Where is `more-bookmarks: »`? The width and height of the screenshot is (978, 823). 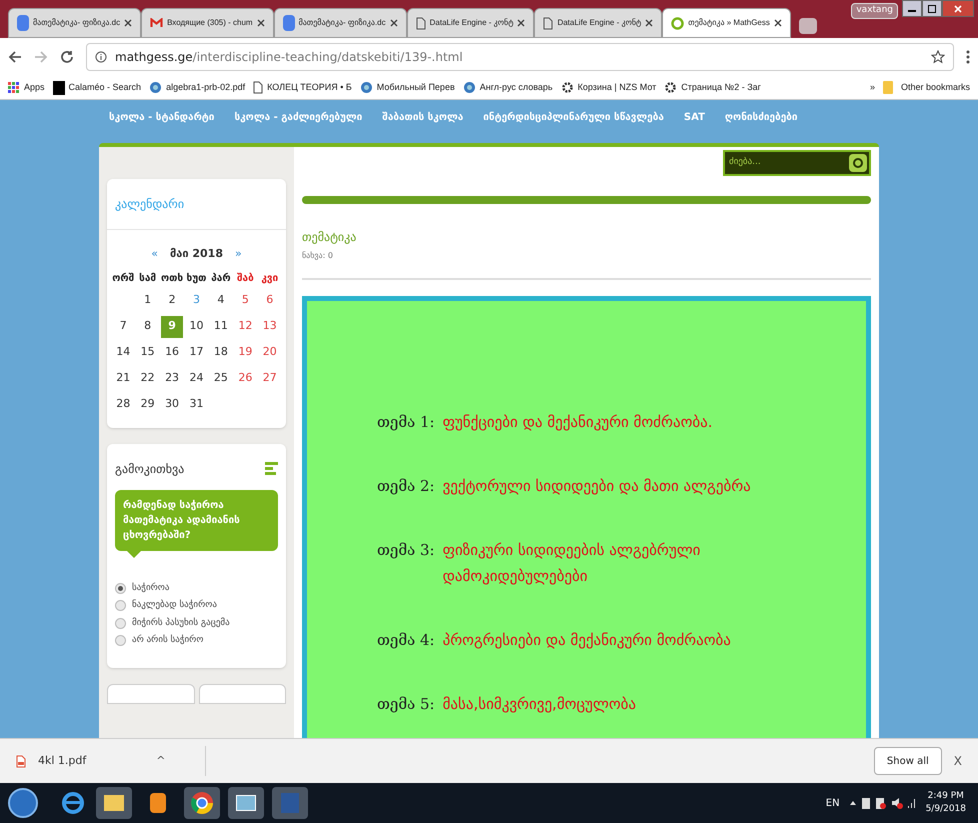 more-bookmarks: » is located at coordinates (872, 87).